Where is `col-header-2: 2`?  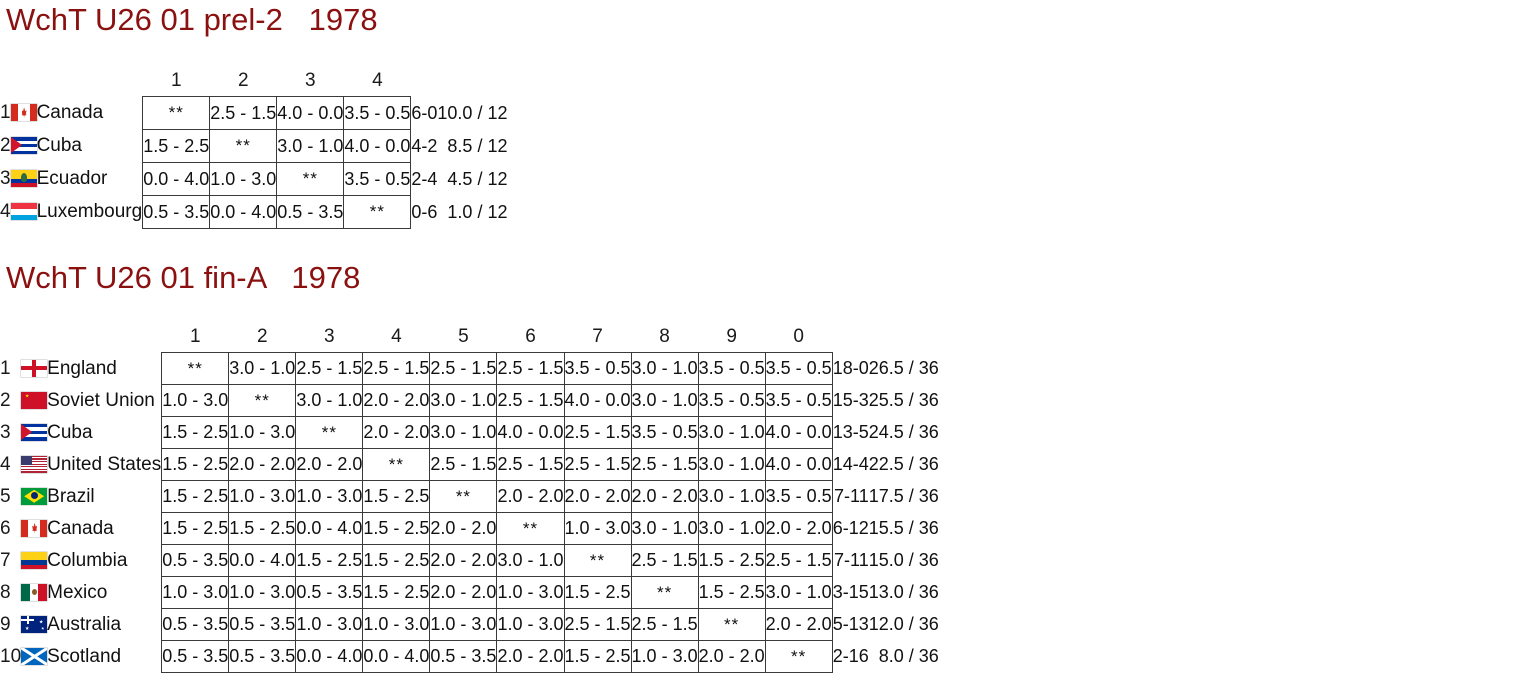
col-header-2: 2 is located at coordinates (262, 336).